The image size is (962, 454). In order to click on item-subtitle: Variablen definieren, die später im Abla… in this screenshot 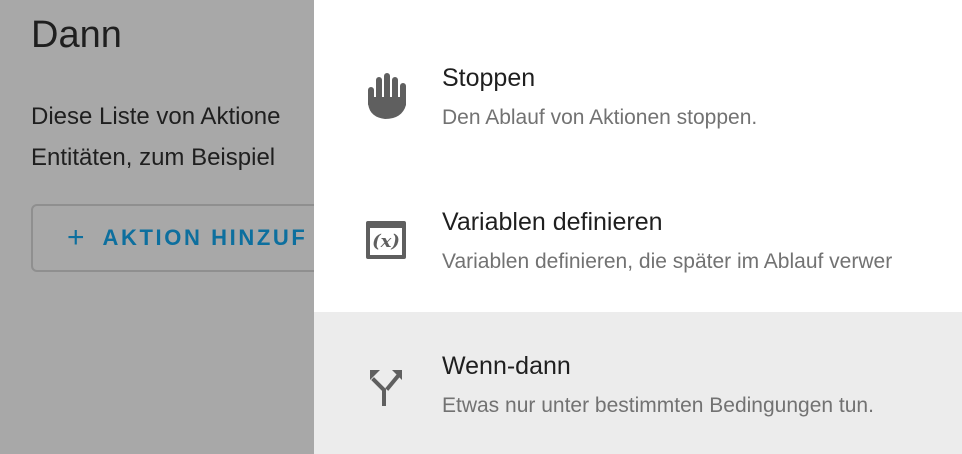, I will do `click(667, 261)`.